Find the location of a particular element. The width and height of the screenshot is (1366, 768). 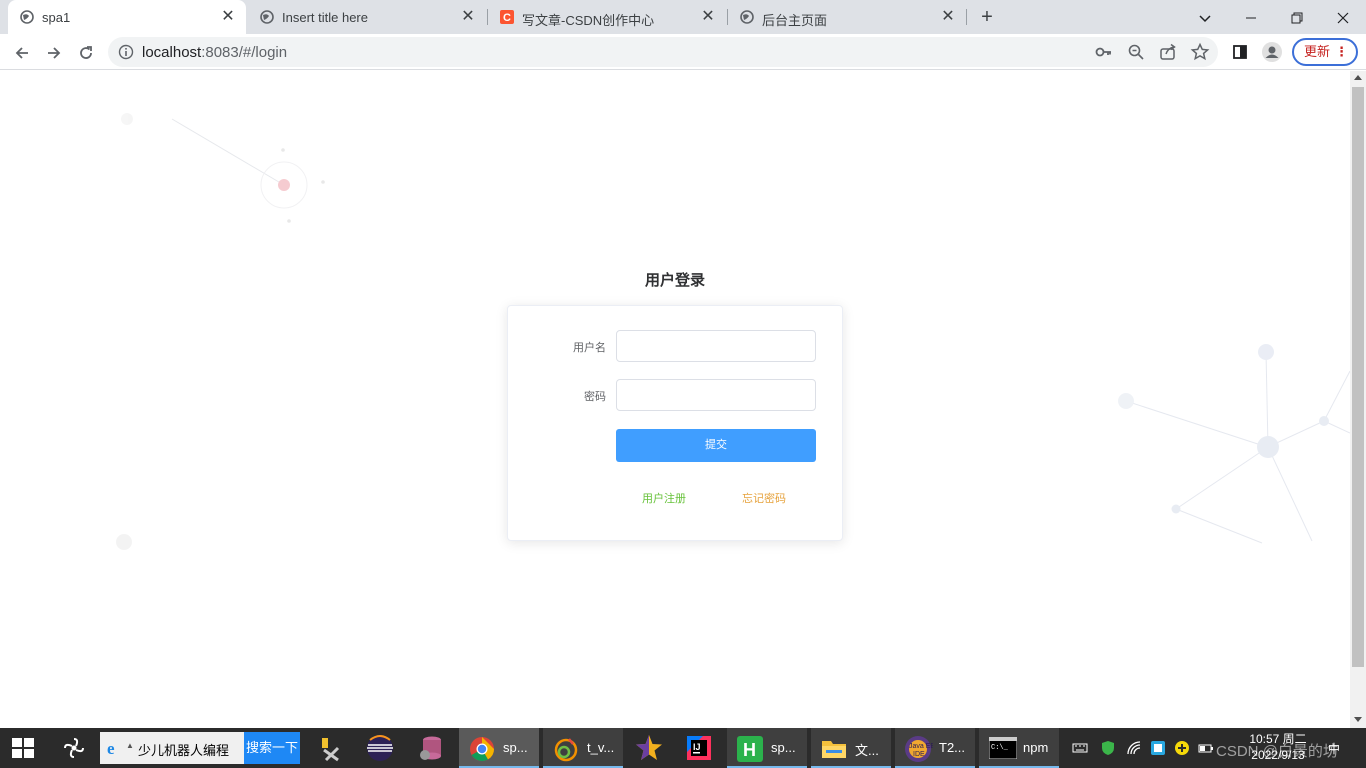

username-input is located at coordinates (716, 346).